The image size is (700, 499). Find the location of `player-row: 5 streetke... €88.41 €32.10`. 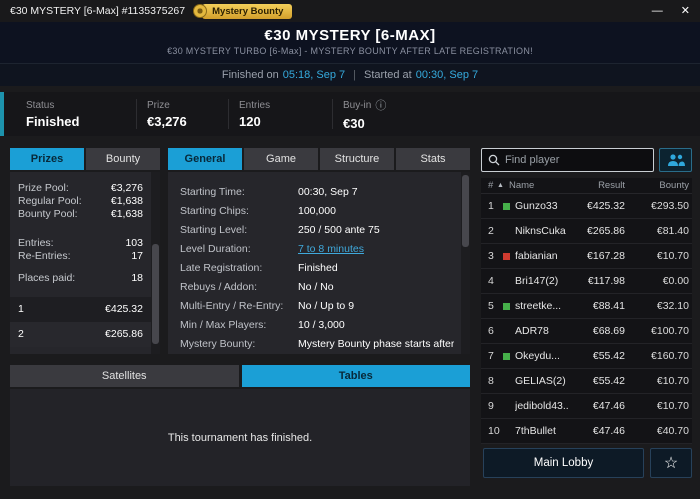

player-row: 5 streetke... €88.41 €32.10 is located at coordinates (586, 306).